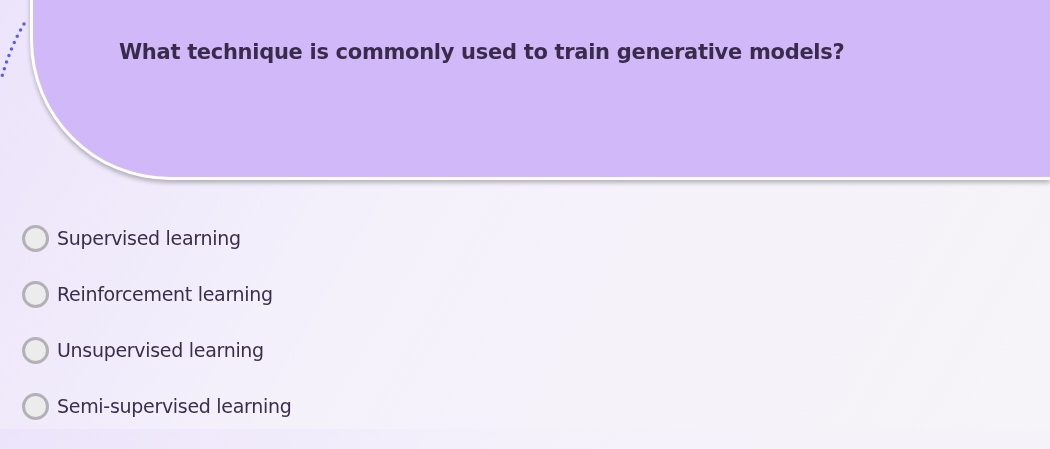  I want to click on option-label: Reinforcement learning, so click(165, 294).